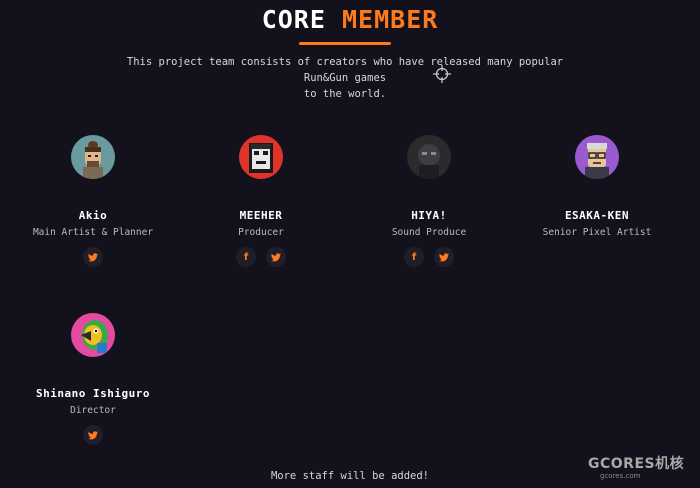  Describe the element at coordinates (93, 201) in the screenshot. I see `member-card-akio: Akio Main Artist & Planner` at that location.